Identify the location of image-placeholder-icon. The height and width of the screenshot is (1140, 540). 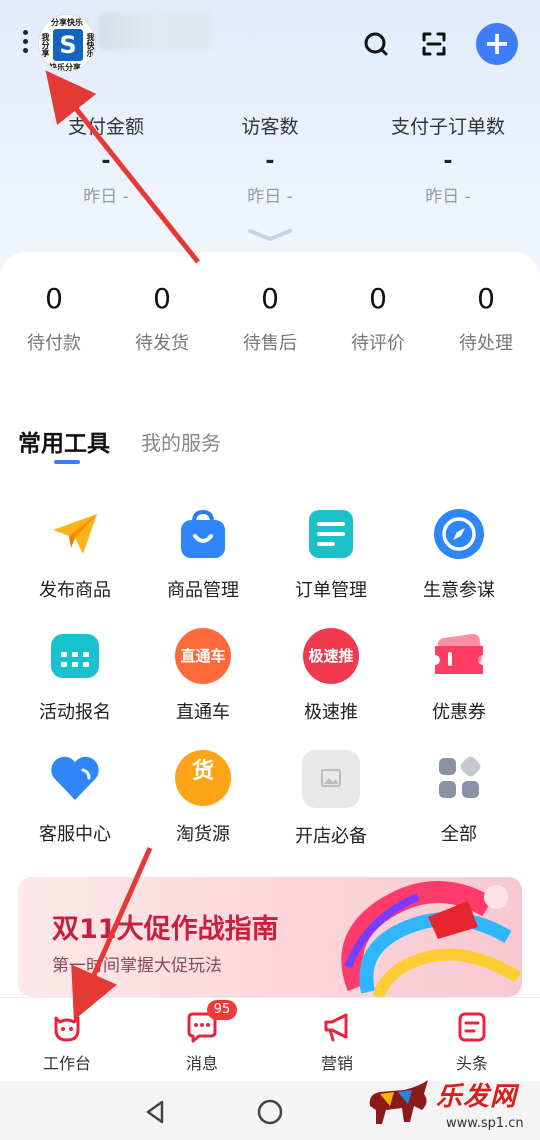
(331, 779).